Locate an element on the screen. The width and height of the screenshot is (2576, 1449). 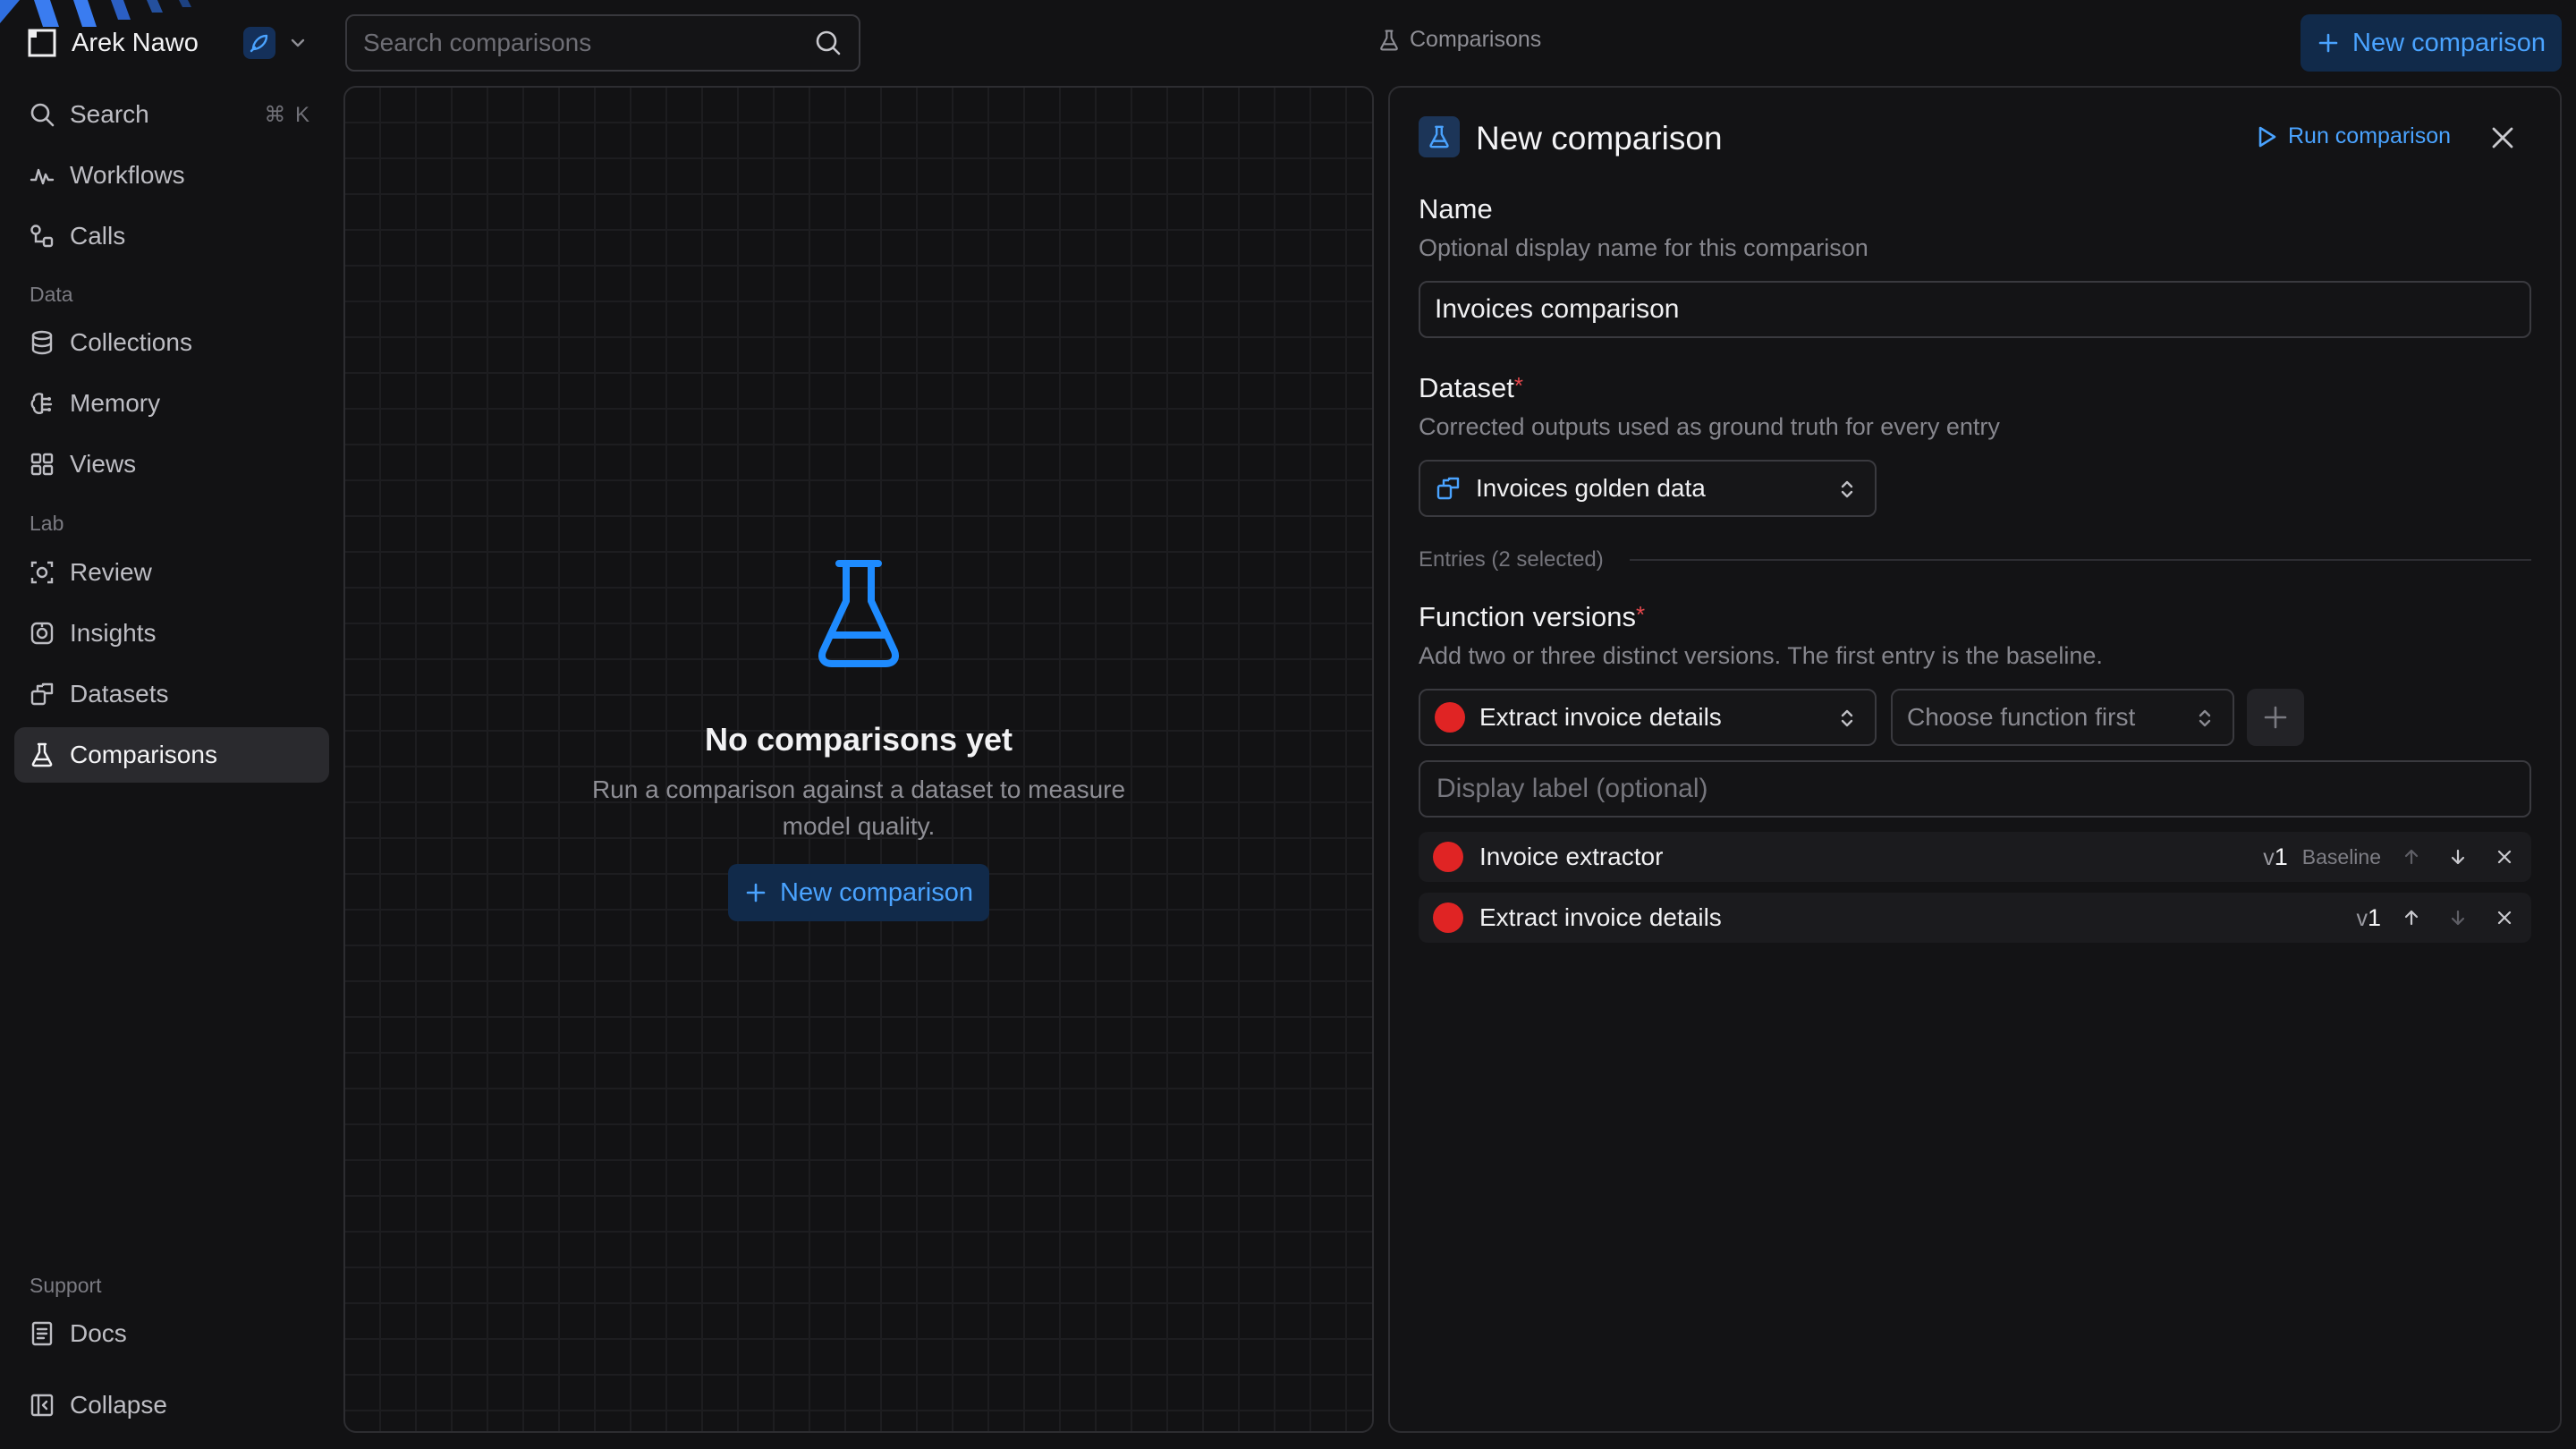
sidebar-item-label: Comparisons is located at coordinates (143, 754).